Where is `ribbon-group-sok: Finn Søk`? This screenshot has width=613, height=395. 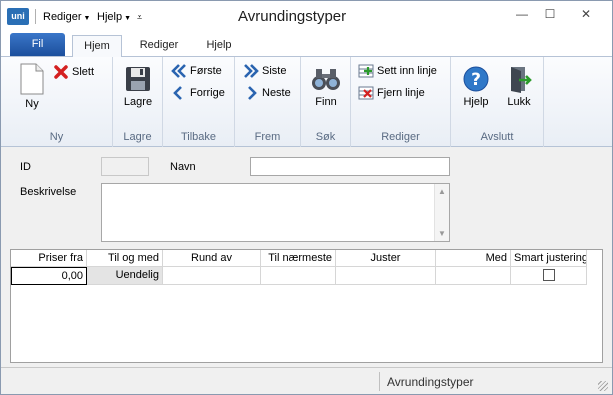 ribbon-group-sok: Finn Søk is located at coordinates (326, 102).